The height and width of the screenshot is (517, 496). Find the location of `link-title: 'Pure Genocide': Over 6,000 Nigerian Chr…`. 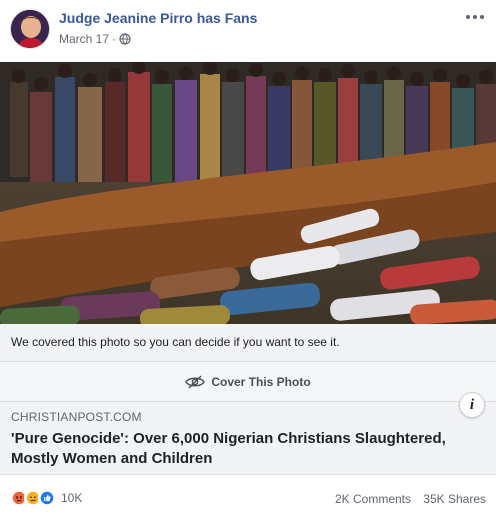

link-title: 'Pure Genocide': Over 6,000 Nigerian Chr… is located at coordinates (246, 449).